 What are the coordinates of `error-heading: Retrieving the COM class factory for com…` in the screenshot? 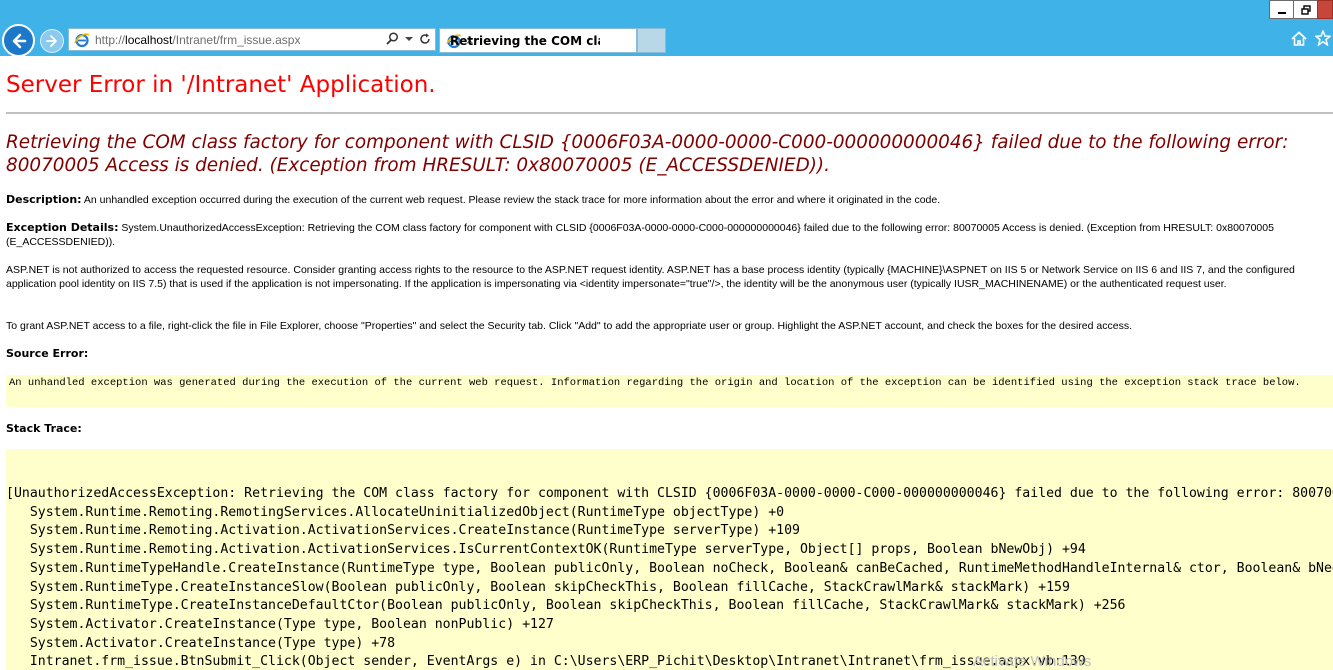 It's located at (647, 154).